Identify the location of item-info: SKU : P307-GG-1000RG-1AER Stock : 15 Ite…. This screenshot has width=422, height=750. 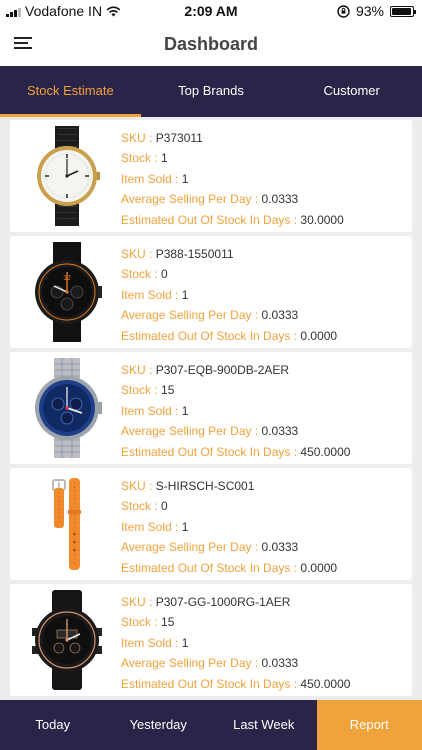
(235, 643).